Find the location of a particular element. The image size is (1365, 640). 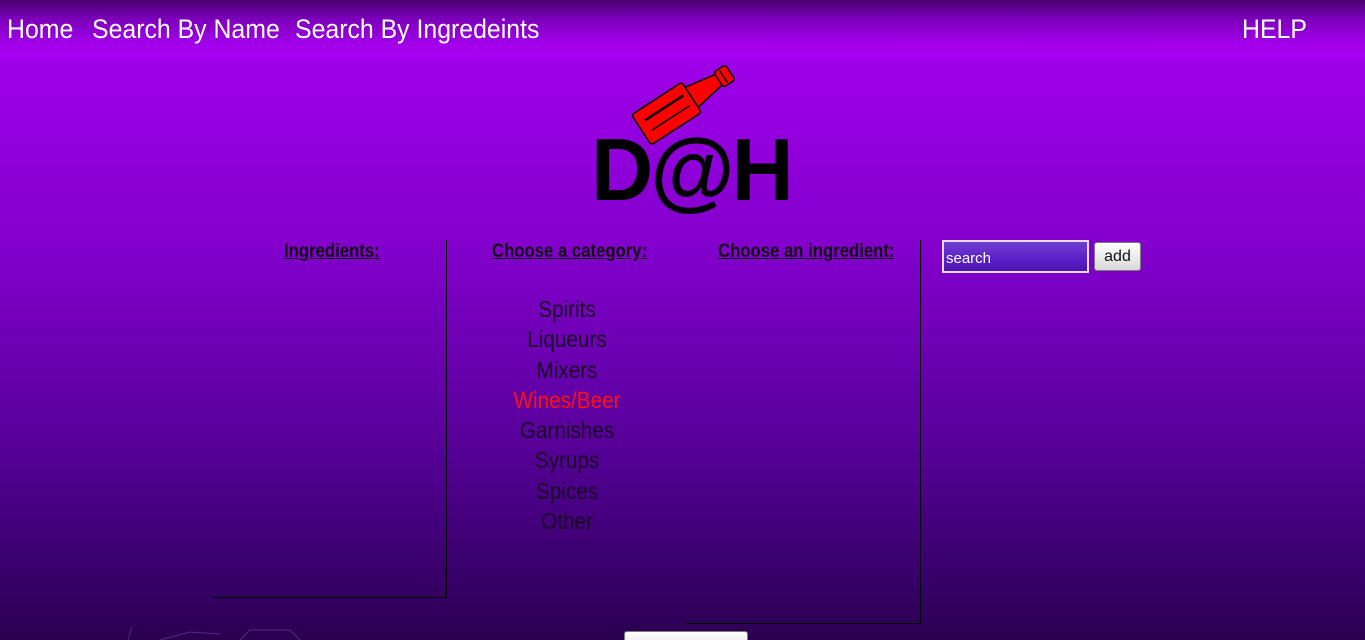

nav-search-by-name-link: Search By Name is located at coordinates (186, 29).